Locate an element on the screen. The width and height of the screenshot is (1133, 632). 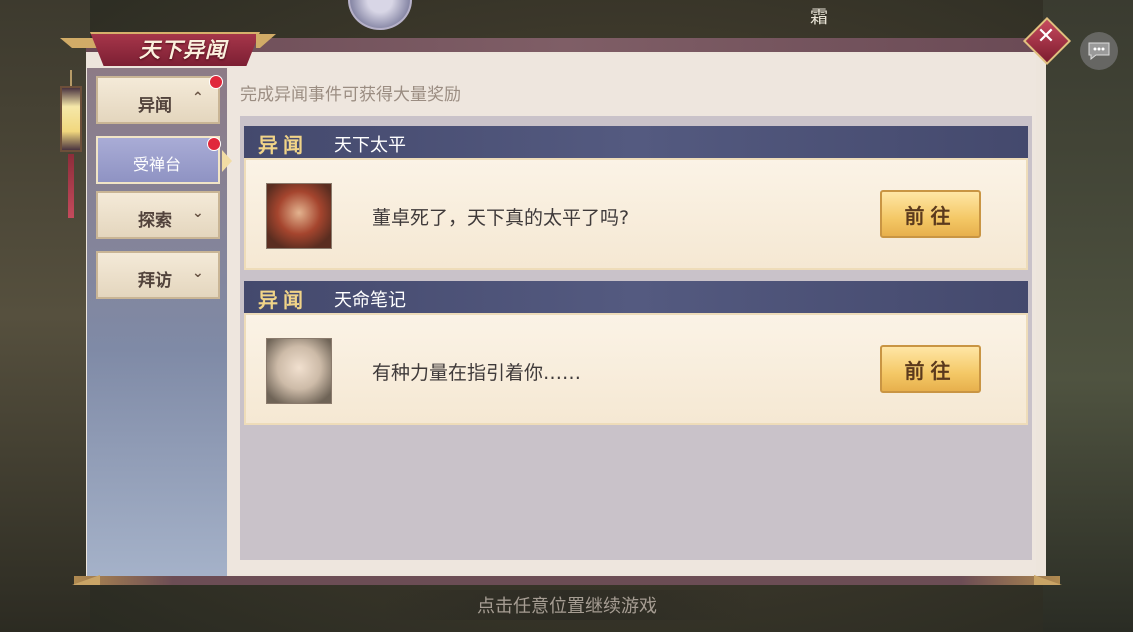
sidebar-item-label: 拜访 is located at coordinates (155, 281).